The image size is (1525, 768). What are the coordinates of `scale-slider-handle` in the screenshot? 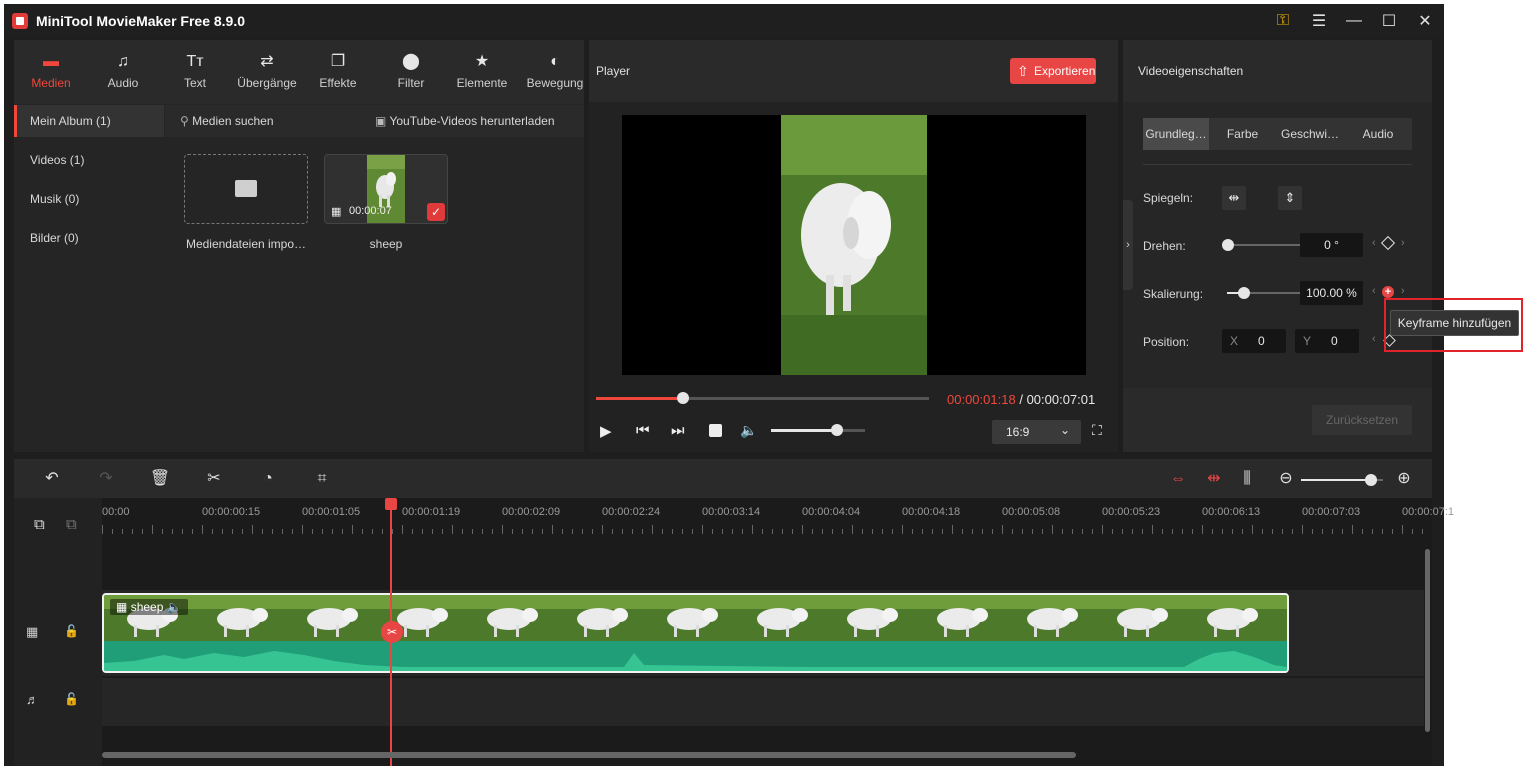 It's located at (1244, 293).